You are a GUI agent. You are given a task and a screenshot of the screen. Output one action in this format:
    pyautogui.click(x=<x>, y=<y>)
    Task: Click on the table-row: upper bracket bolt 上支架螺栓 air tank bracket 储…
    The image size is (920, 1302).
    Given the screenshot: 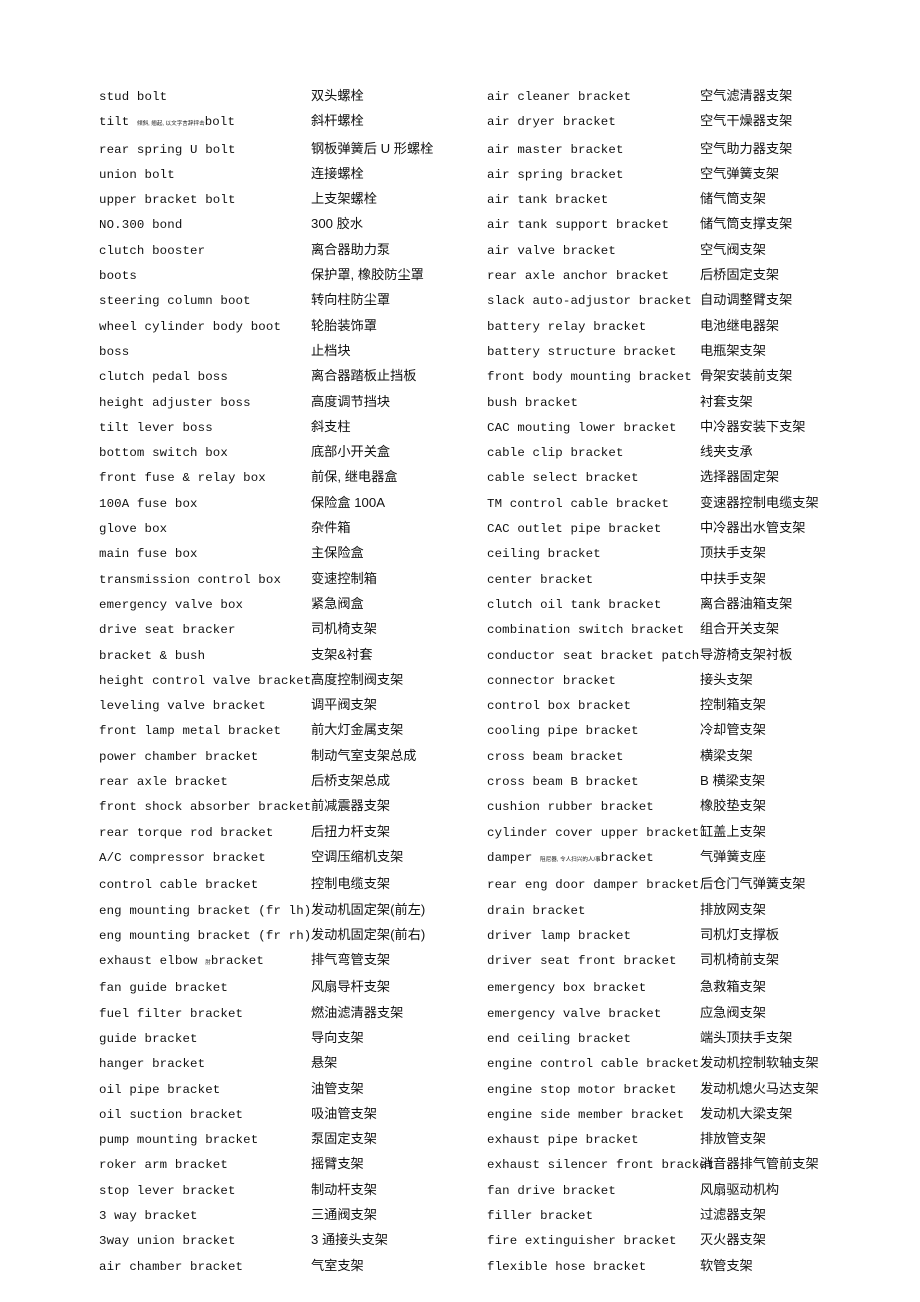 What is the action you would take?
    pyautogui.click(x=494, y=199)
    